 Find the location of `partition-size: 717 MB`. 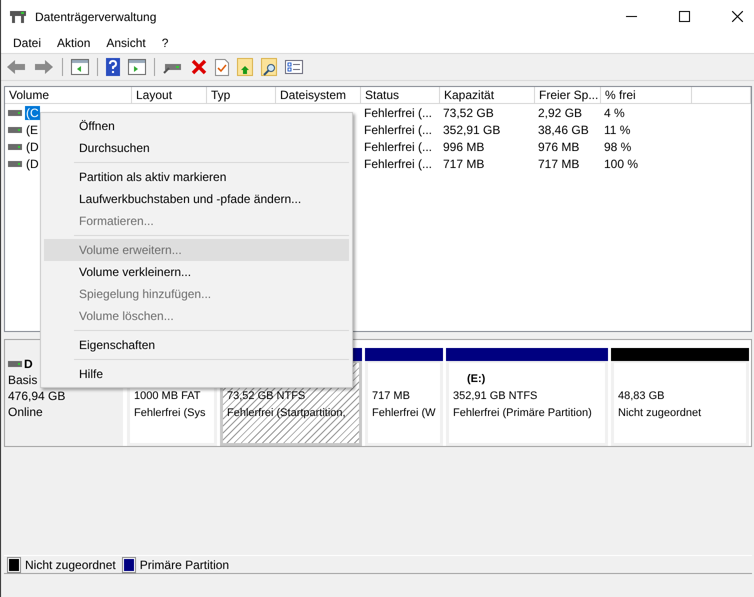

partition-size: 717 MB is located at coordinates (391, 396).